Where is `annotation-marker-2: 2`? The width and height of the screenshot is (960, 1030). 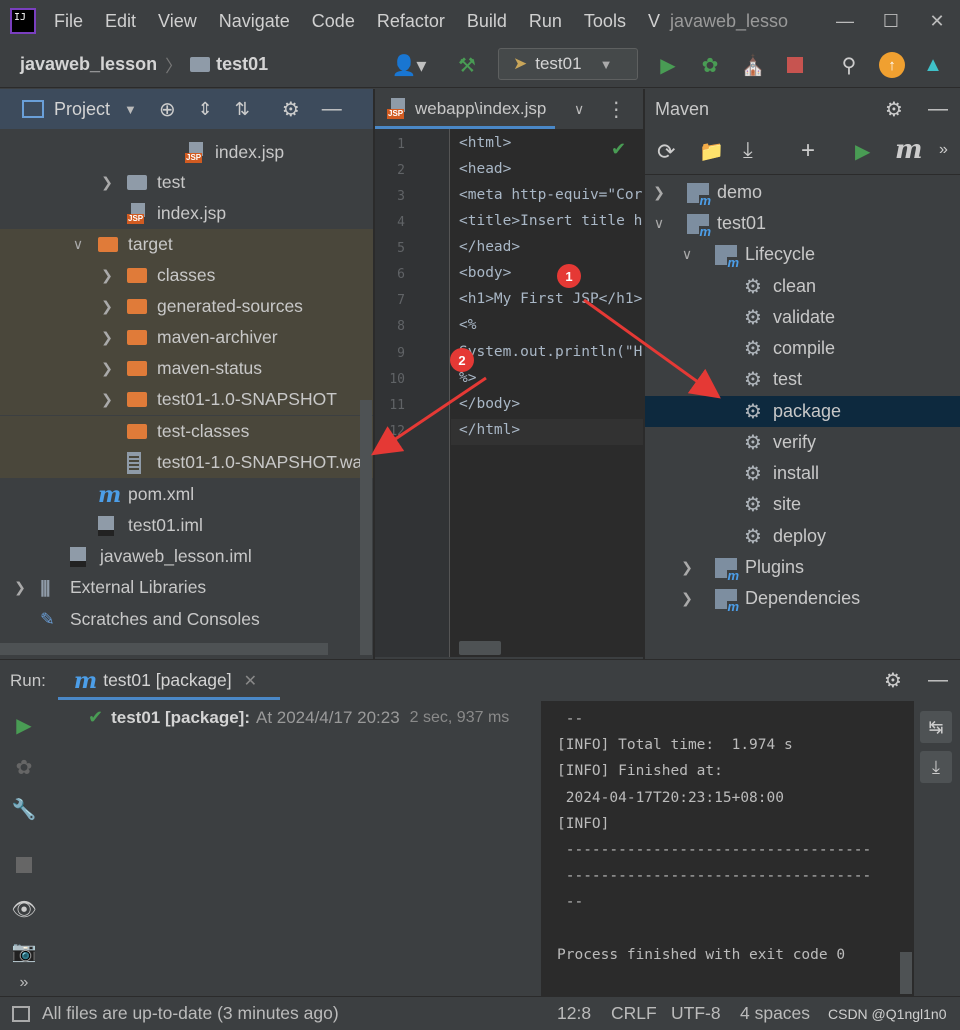
annotation-marker-2: 2 is located at coordinates (462, 360).